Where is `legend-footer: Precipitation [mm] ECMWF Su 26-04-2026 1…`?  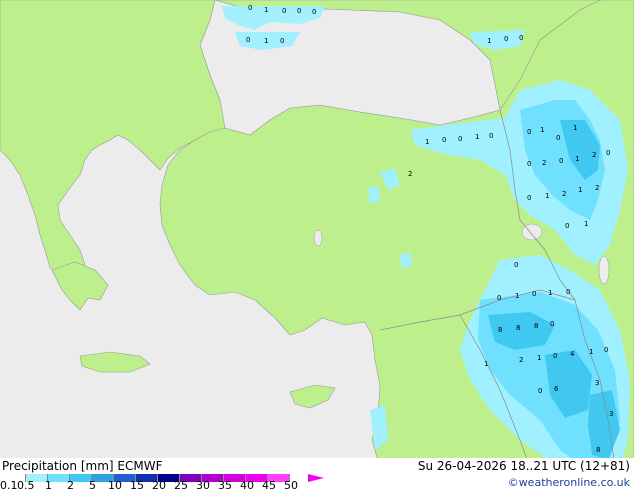
legend-footer: Precipitation [mm] ECMWF Su 26-04-2026 1… is located at coordinates (317, 475).